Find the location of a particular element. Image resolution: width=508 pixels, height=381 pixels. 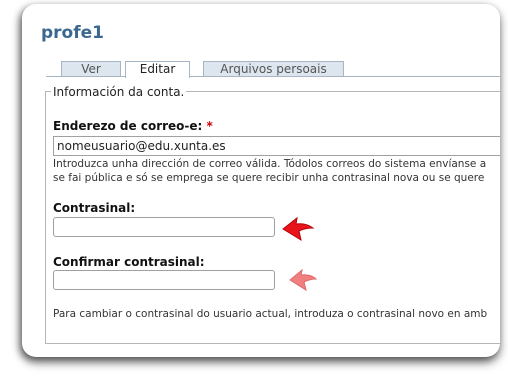

tab-editar: Editar is located at coordinates (157, 69).